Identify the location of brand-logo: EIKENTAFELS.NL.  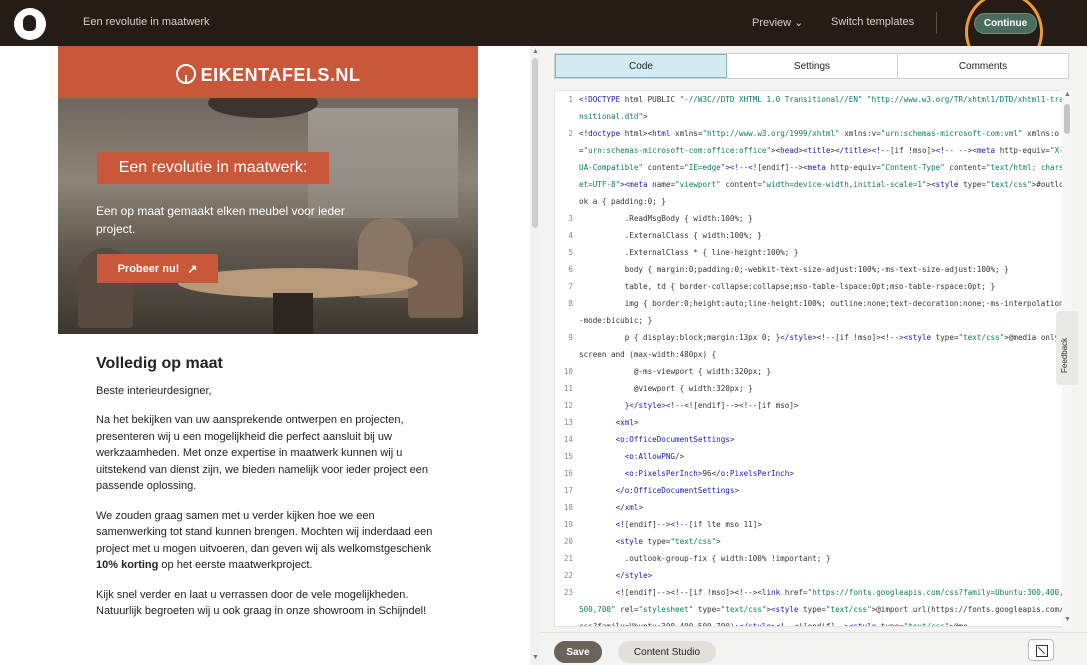
(268, 75).